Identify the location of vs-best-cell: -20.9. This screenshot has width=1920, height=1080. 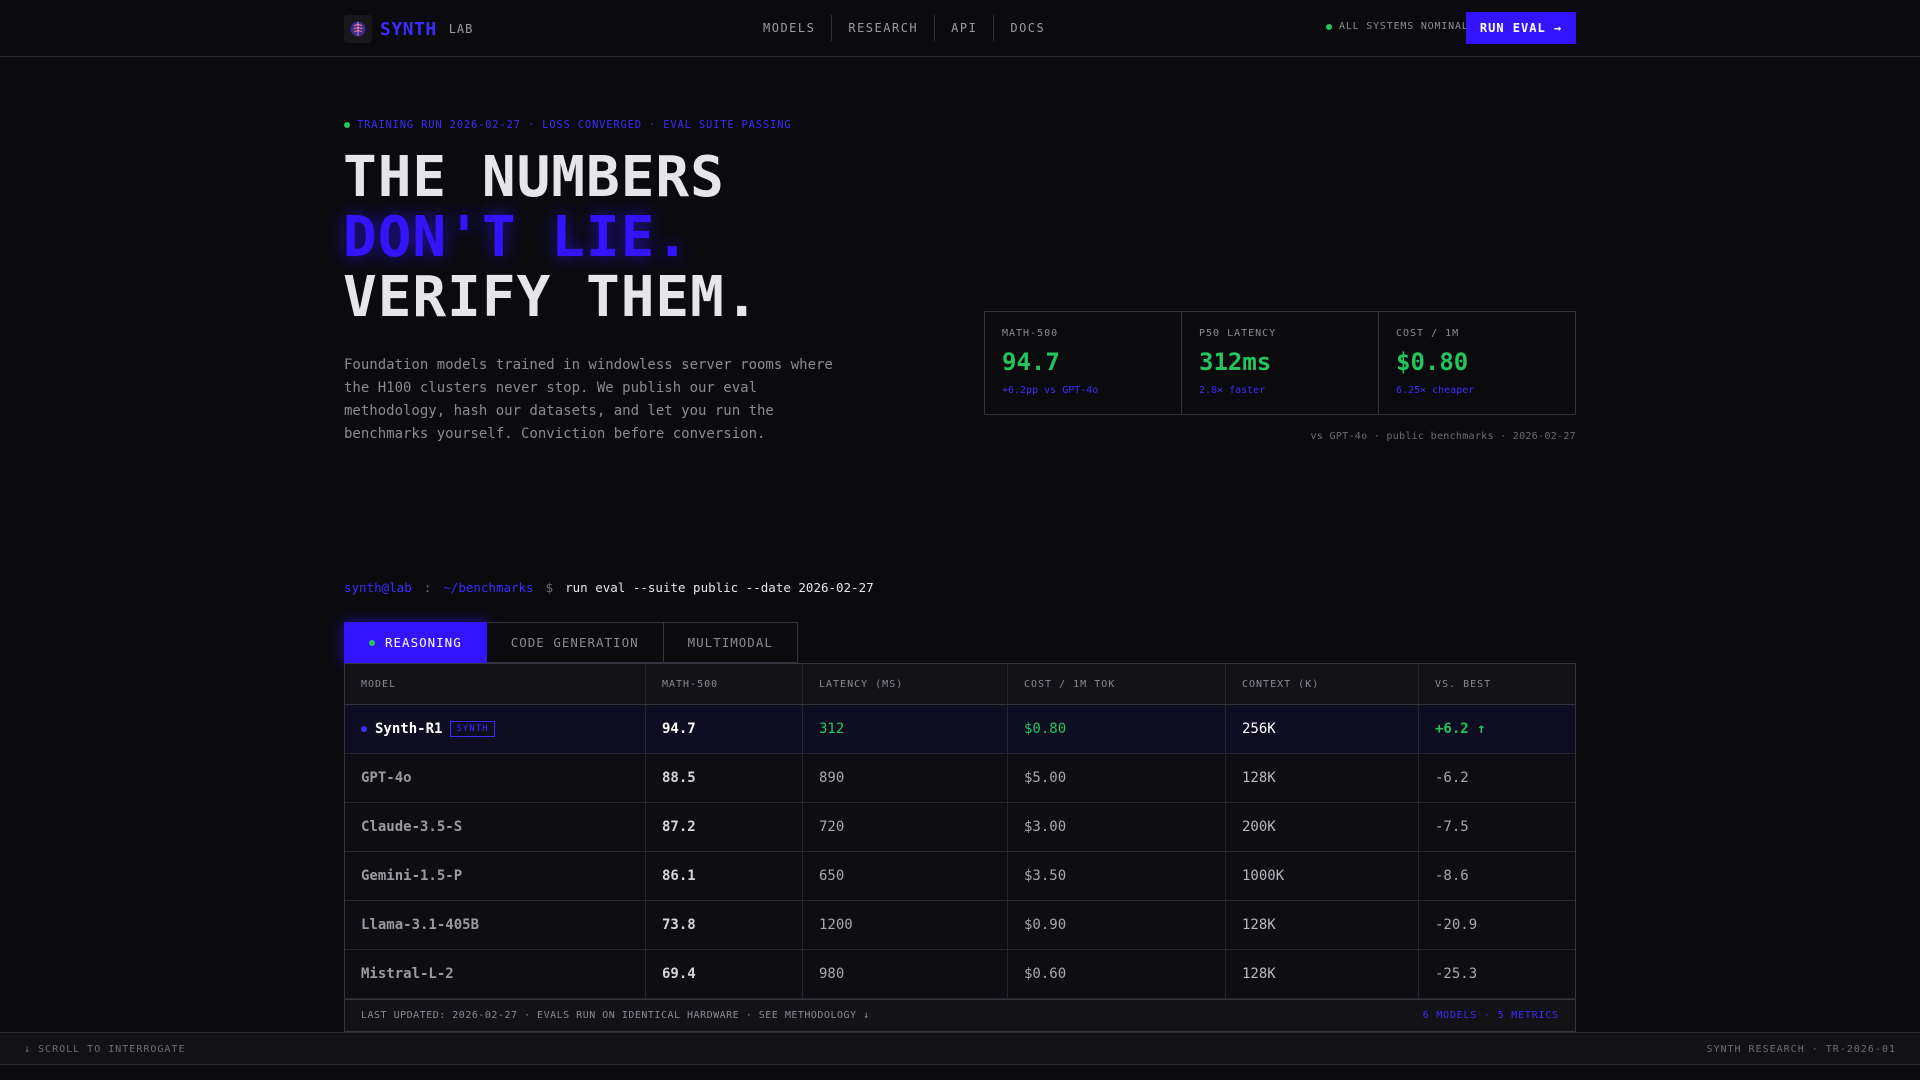
(1456, 925).